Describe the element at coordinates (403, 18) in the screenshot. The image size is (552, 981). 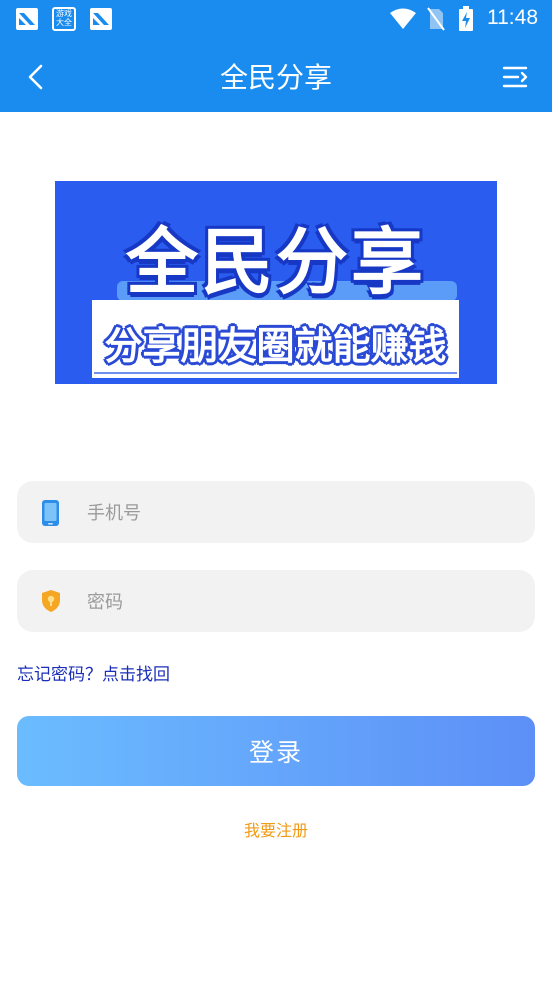
I see `wifi-icon` at that location.